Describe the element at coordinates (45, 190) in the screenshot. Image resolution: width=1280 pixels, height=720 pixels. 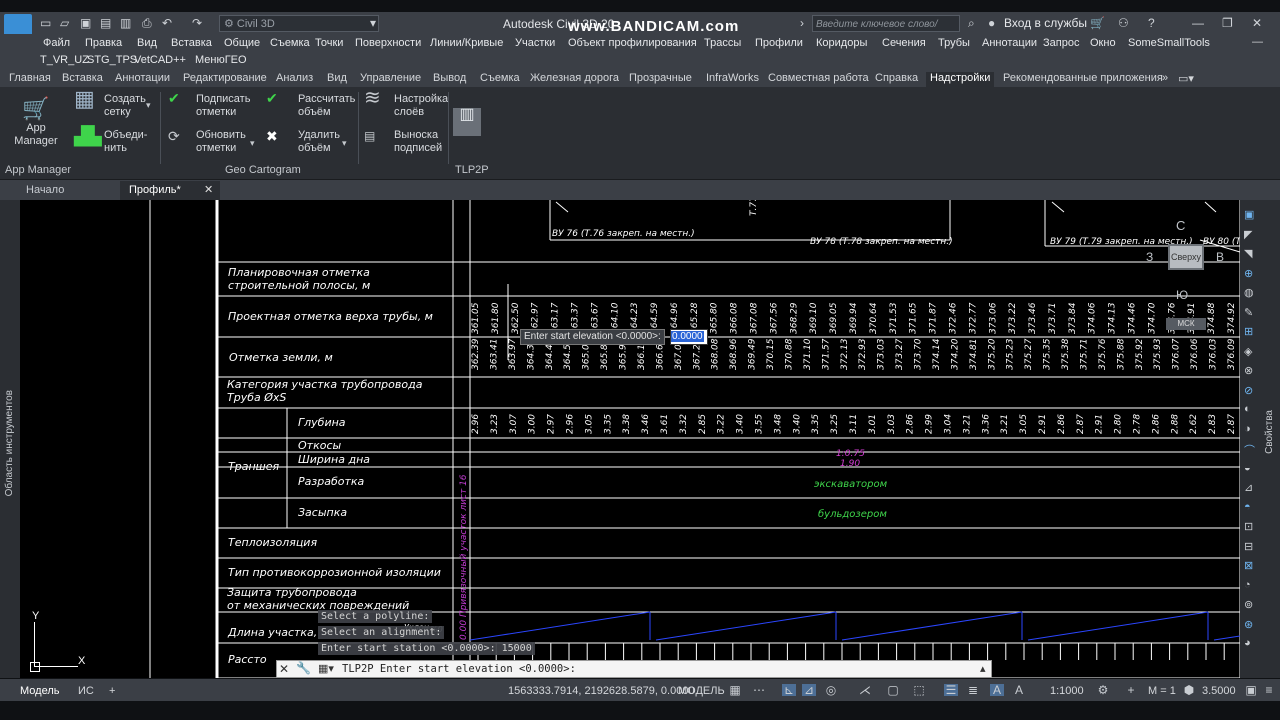
I see `tab-start: Начало` at that location.